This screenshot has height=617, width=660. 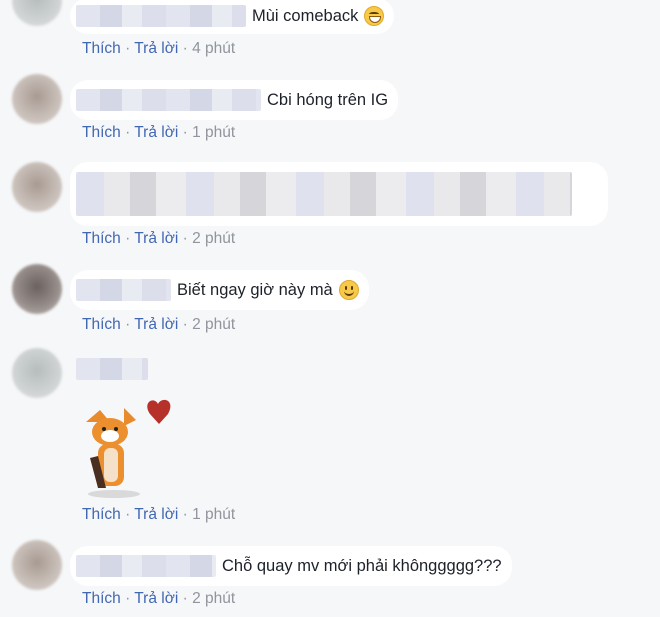 I want to click on comment-bubble: Biết ngay giờ này mà, so click(x=219, y=290).